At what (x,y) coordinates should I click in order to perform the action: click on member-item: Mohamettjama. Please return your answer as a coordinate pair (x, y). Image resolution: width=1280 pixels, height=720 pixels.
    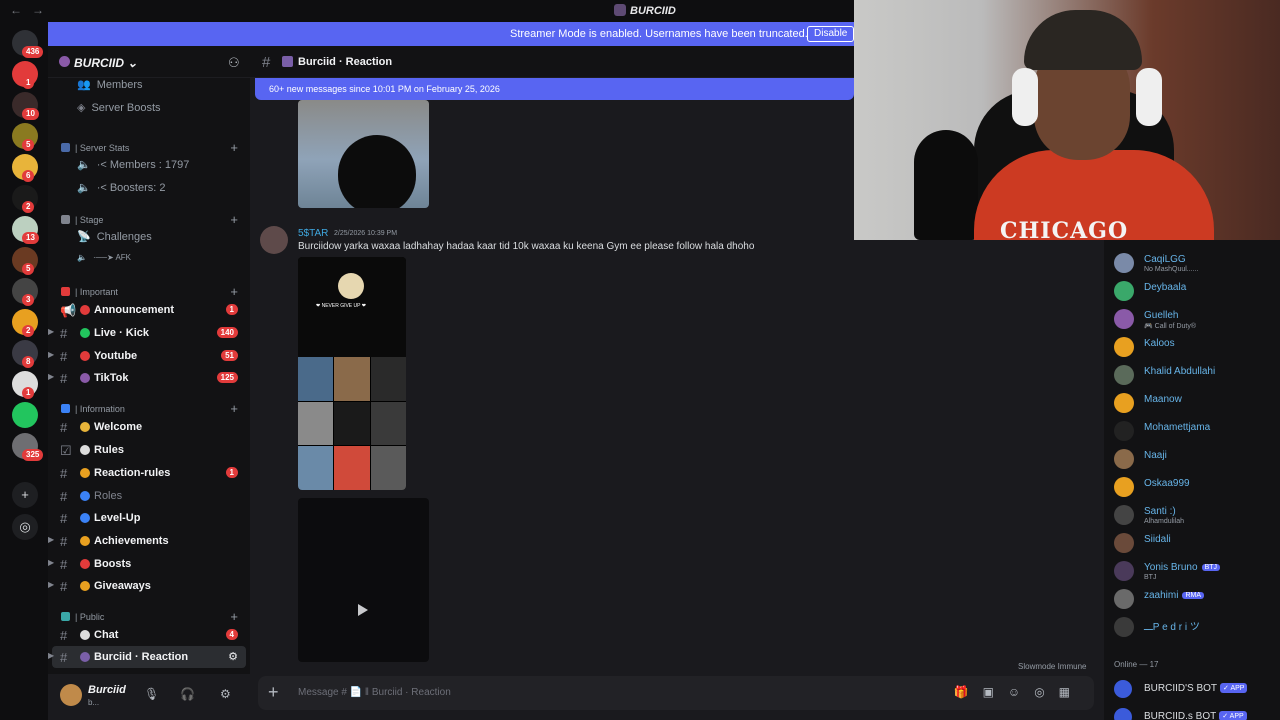
    Looking at the image, I should click on (1197, 431).